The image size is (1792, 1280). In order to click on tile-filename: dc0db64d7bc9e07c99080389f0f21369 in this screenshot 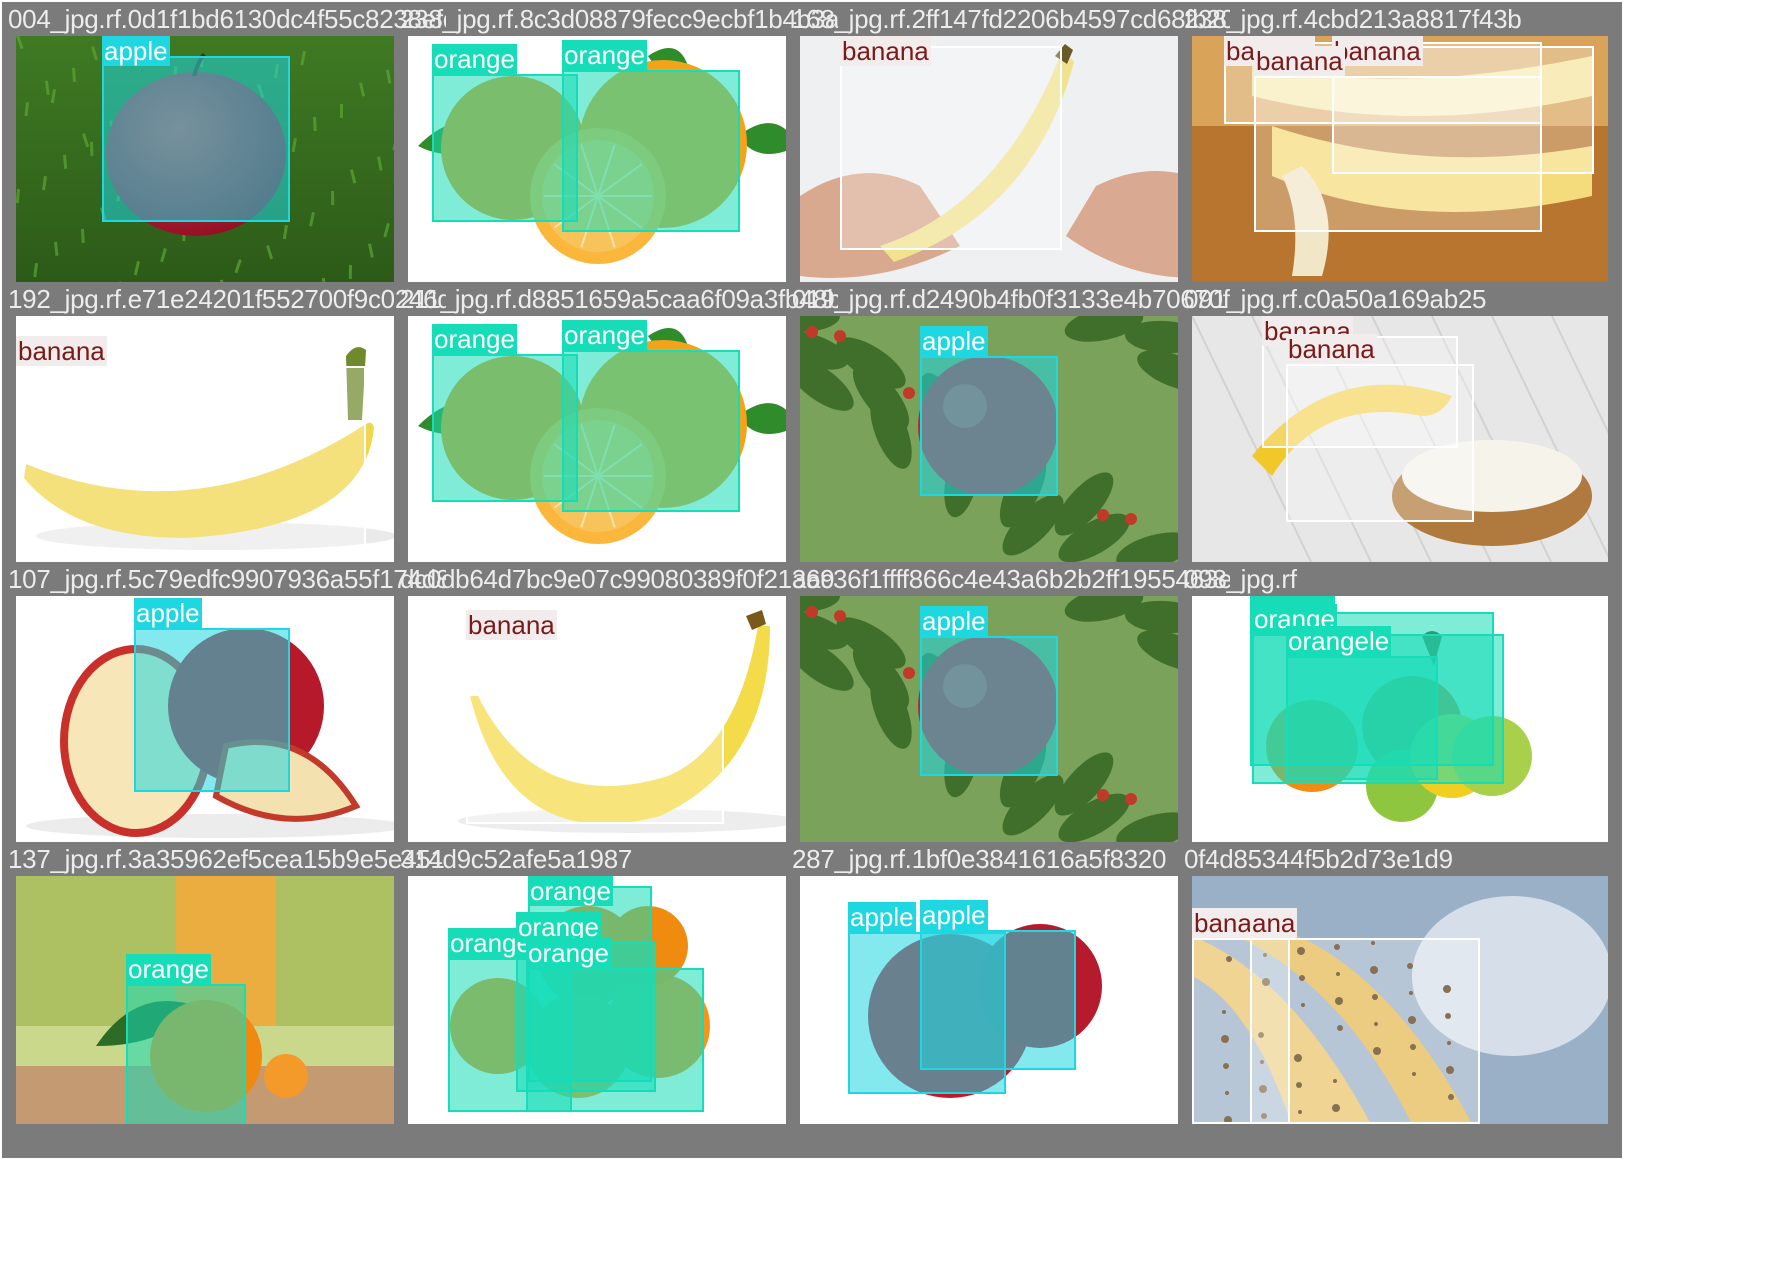, I will do `click(617, 579)`.